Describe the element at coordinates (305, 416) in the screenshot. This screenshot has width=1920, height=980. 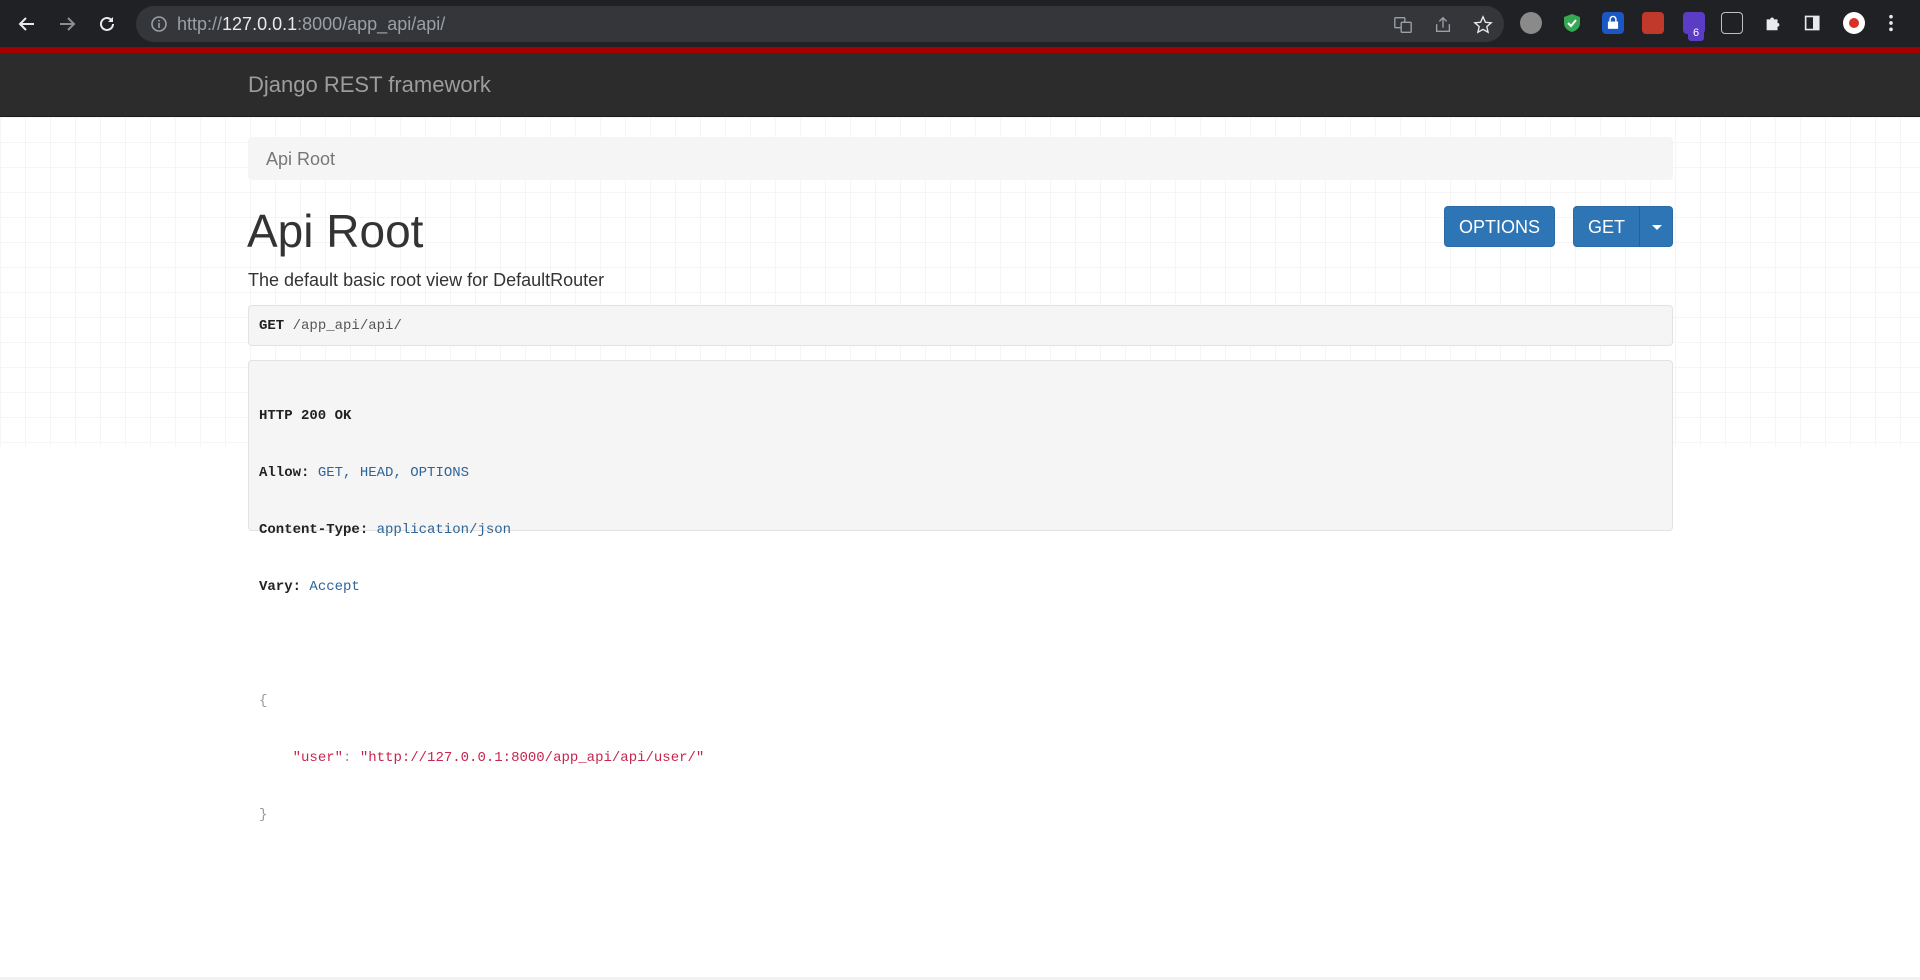
I see `response-status: HTTP 200 OK` at that location.